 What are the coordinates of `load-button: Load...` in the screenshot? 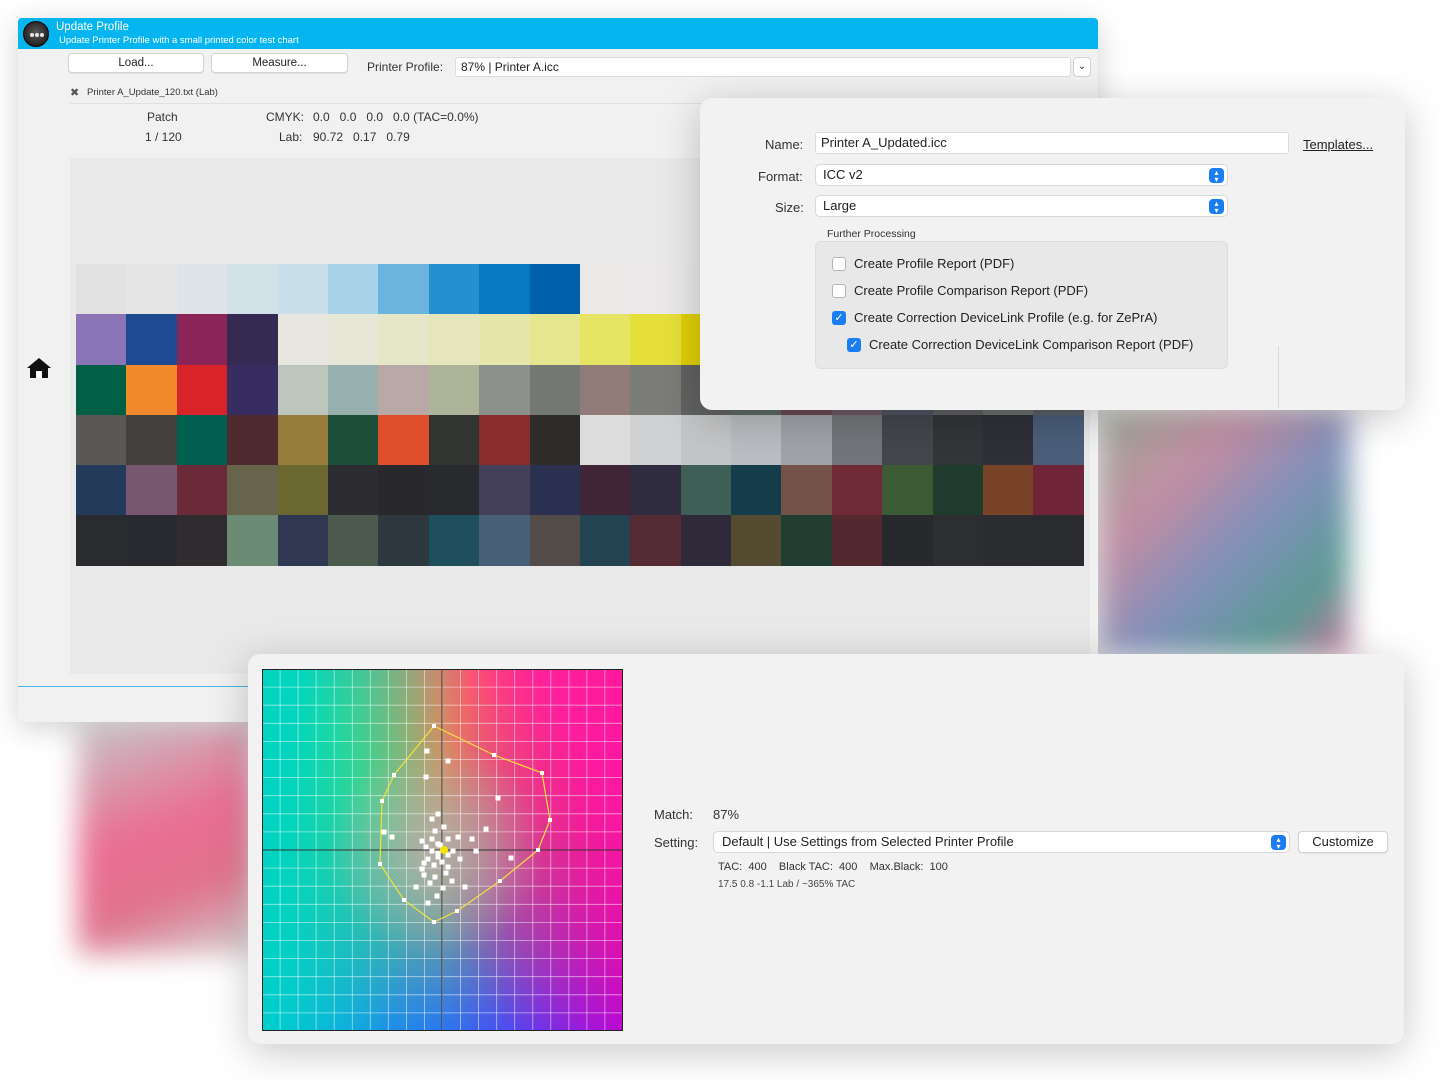 It's located at (136, 63).